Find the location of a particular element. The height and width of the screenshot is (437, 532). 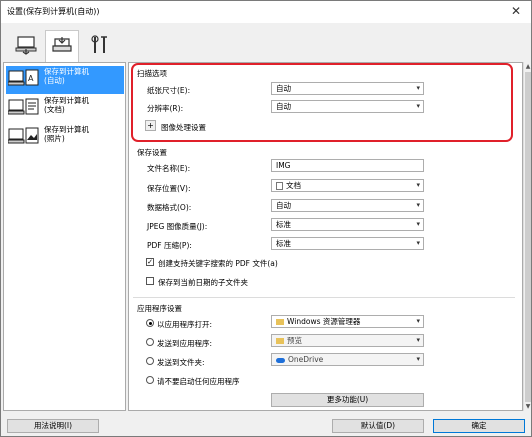

folder-icon is located at coordinates (280, 322).